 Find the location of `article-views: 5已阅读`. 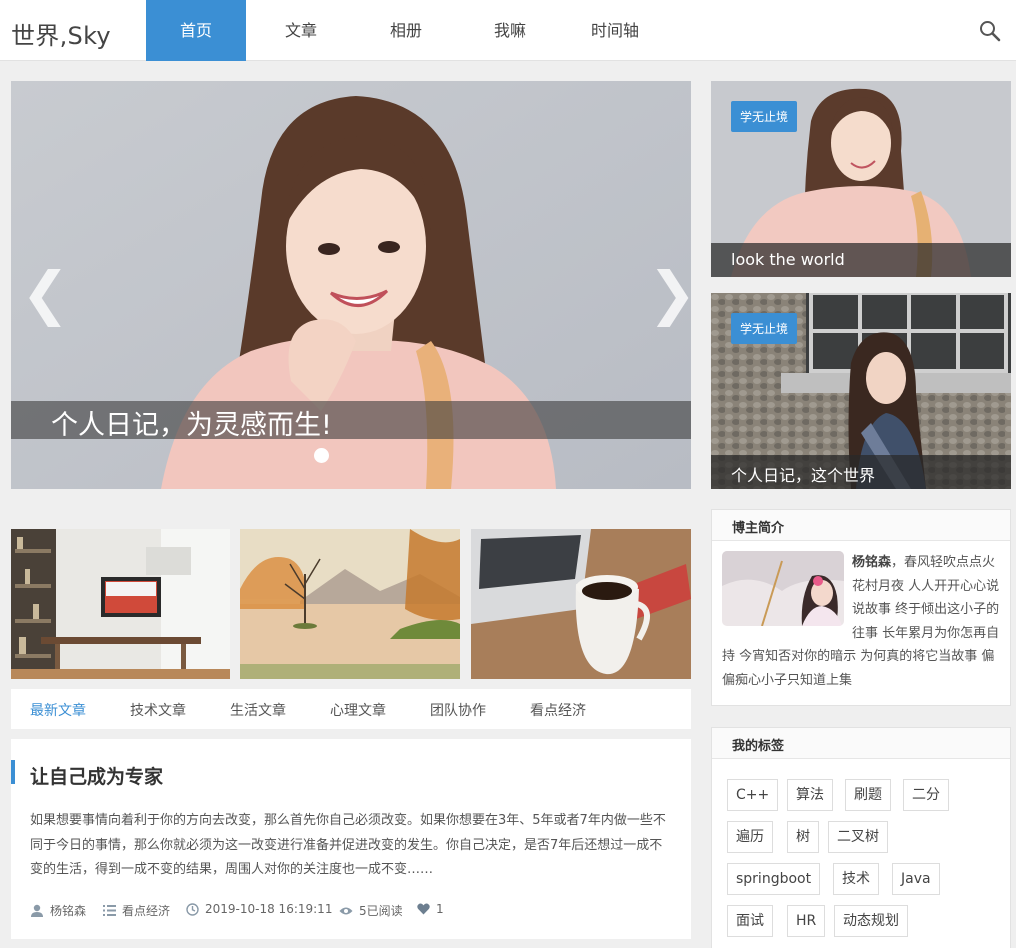

article-views: 5已阅读 is located at coordinates (371, 910).